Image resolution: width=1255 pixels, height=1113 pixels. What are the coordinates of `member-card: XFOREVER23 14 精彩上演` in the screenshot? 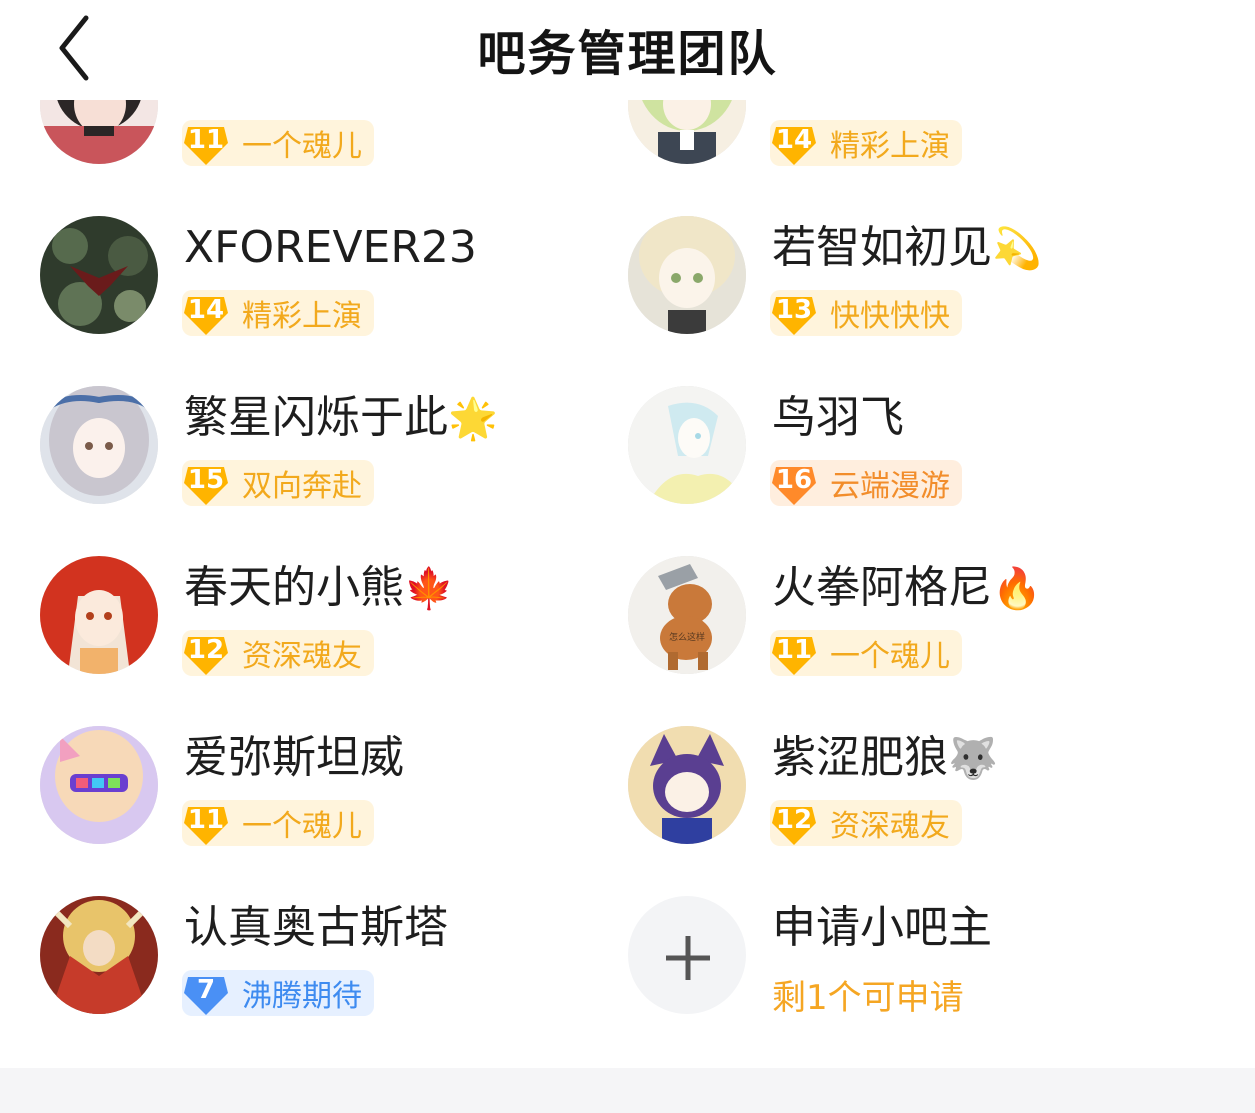 It's located at (320, 291).